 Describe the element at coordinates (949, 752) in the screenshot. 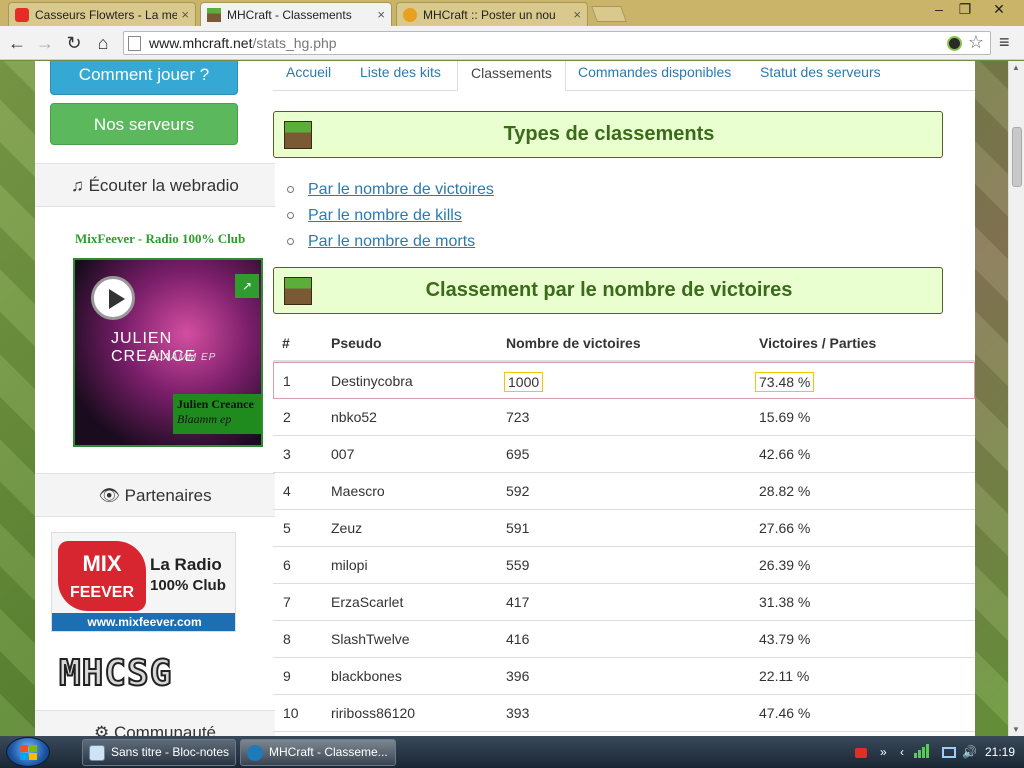

I see `display-icon` at that location.